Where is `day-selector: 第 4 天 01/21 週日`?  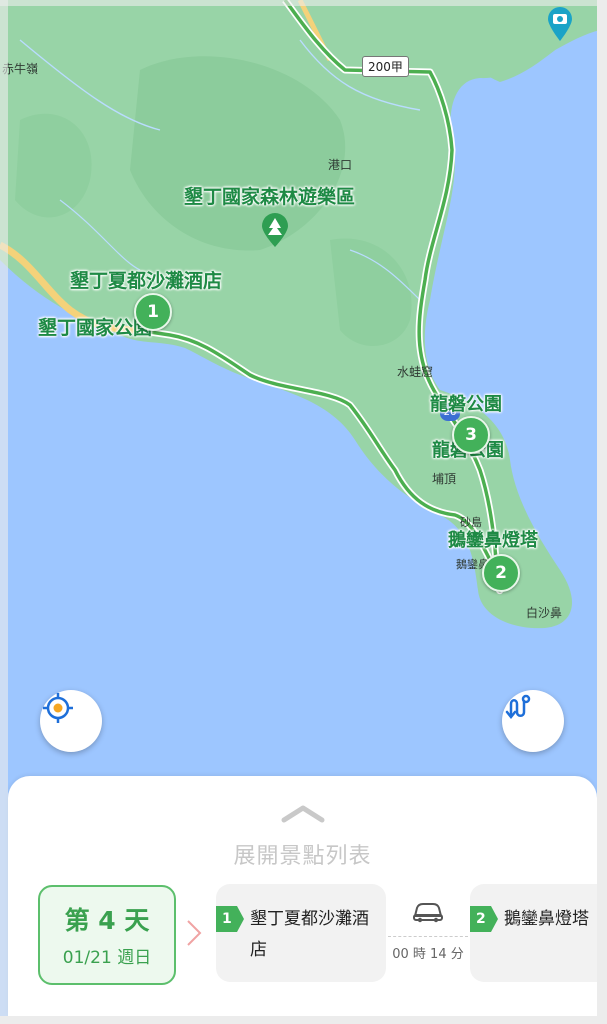 day-selector: 第 4 天 01/21 週日 is located at coordinates (107, 935).